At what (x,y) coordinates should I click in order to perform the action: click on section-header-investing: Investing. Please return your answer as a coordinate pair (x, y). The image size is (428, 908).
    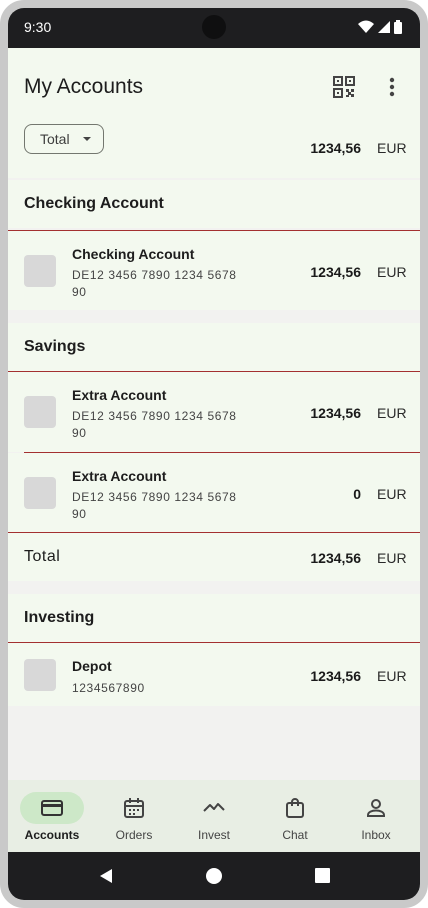
    Looking at the image, I should click on (214, 618).